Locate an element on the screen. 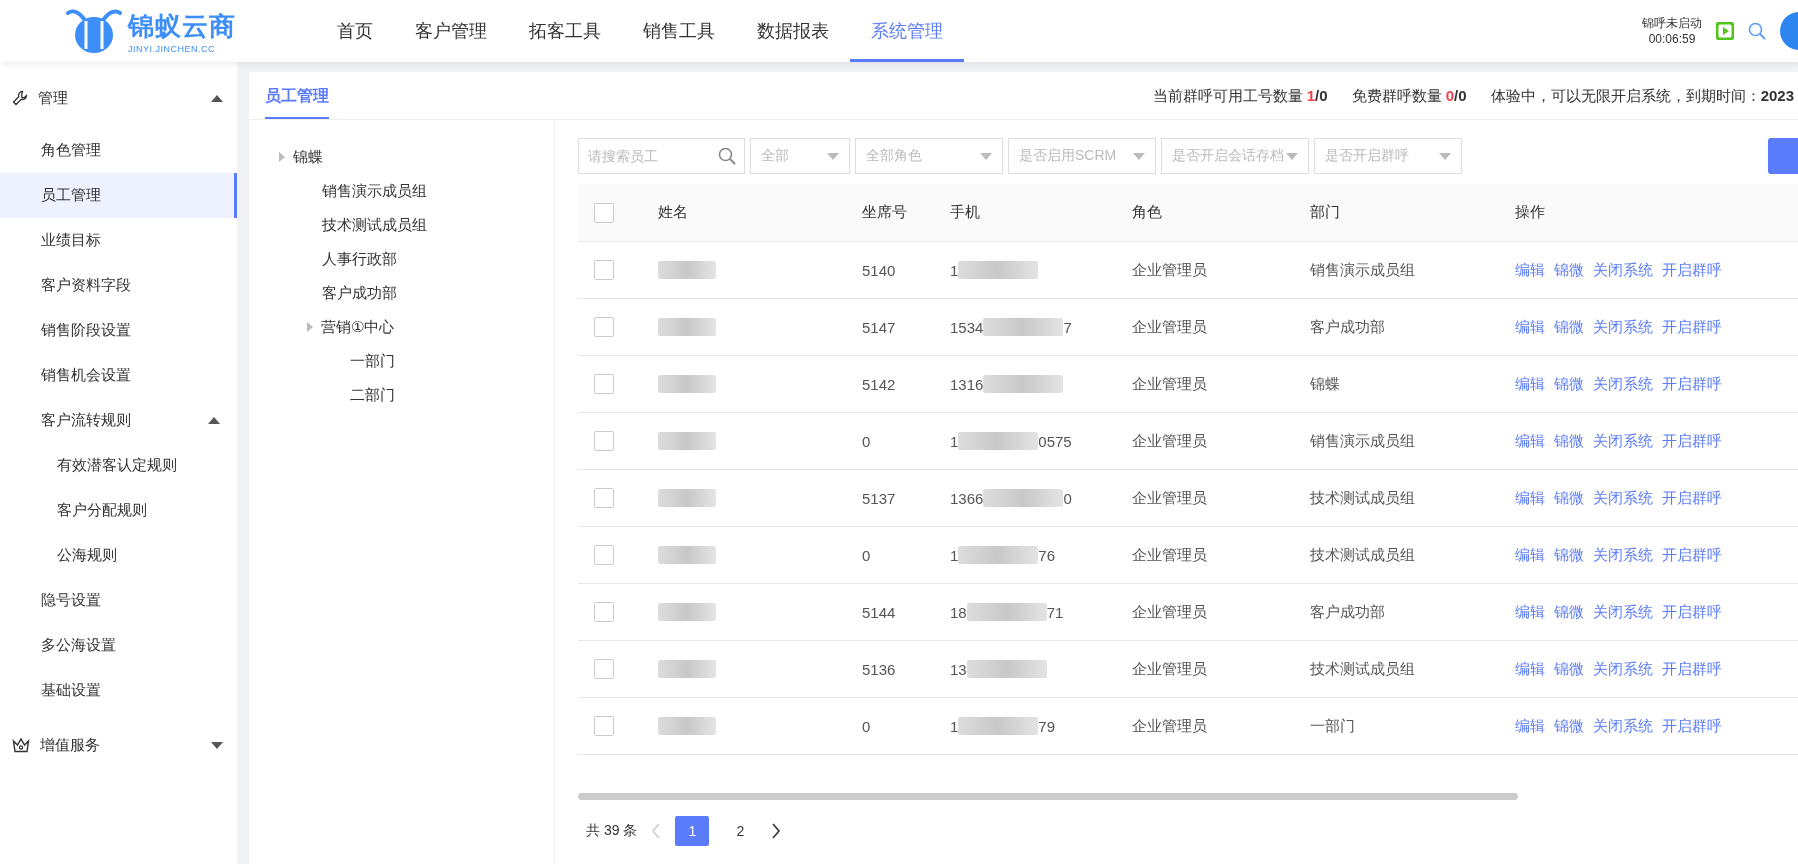 Image resolution: width=1798 pixels, height=864 pixels. sidebar-item: 客户分配规则 is located at coordinates (118, 510).